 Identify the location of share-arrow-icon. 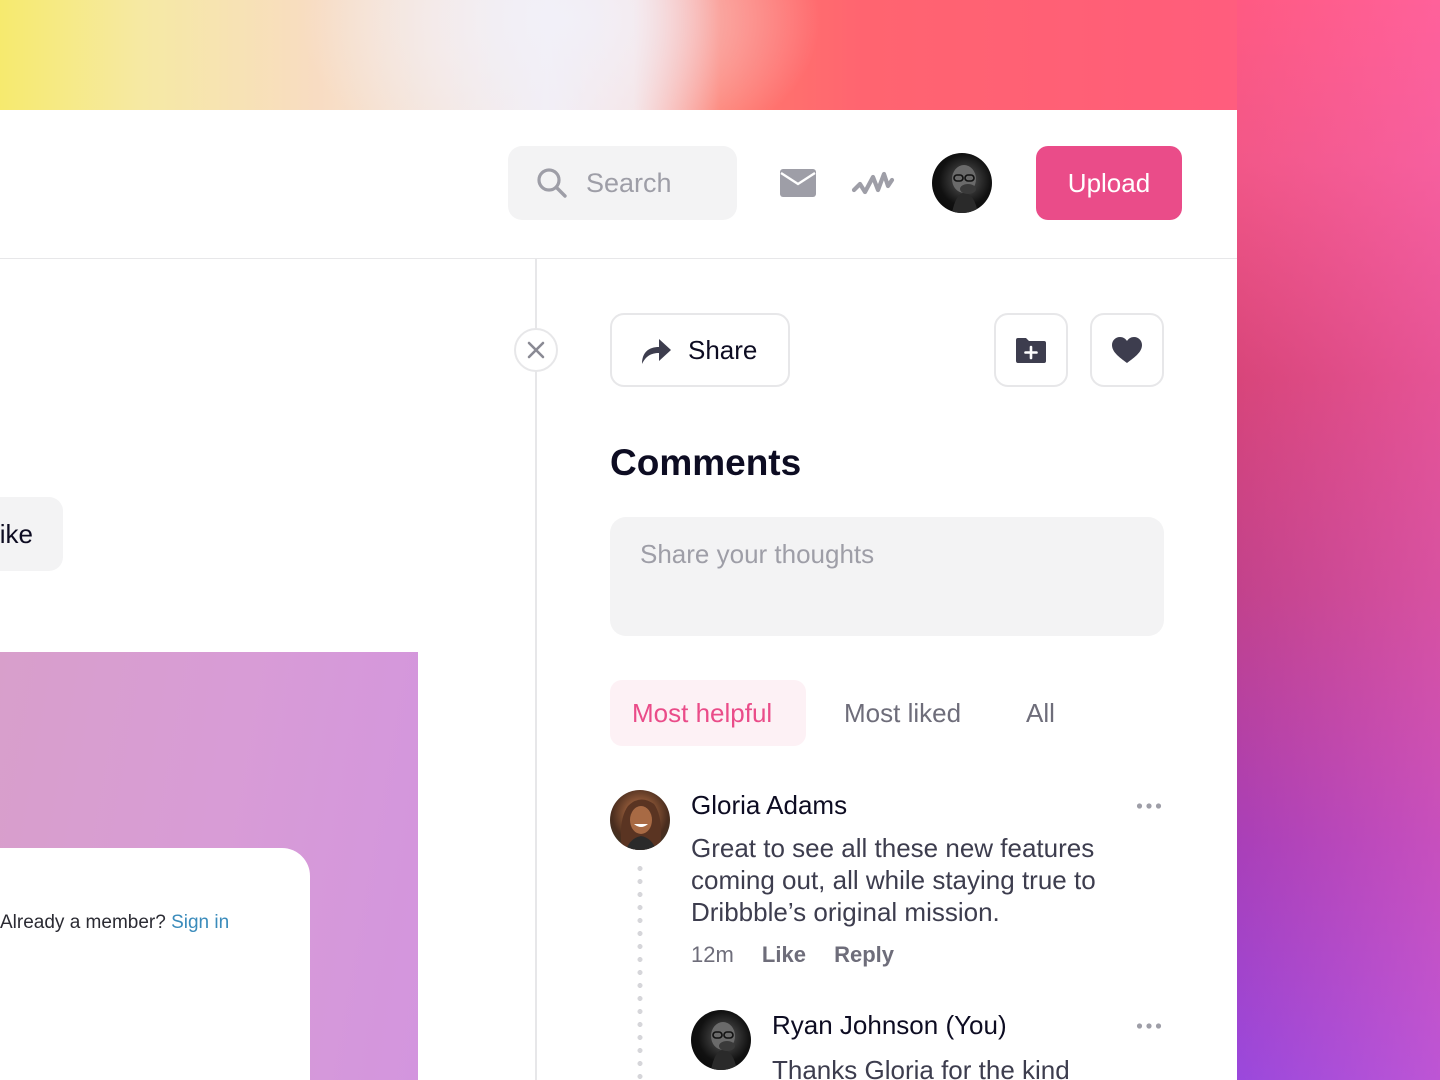
(656, 351).